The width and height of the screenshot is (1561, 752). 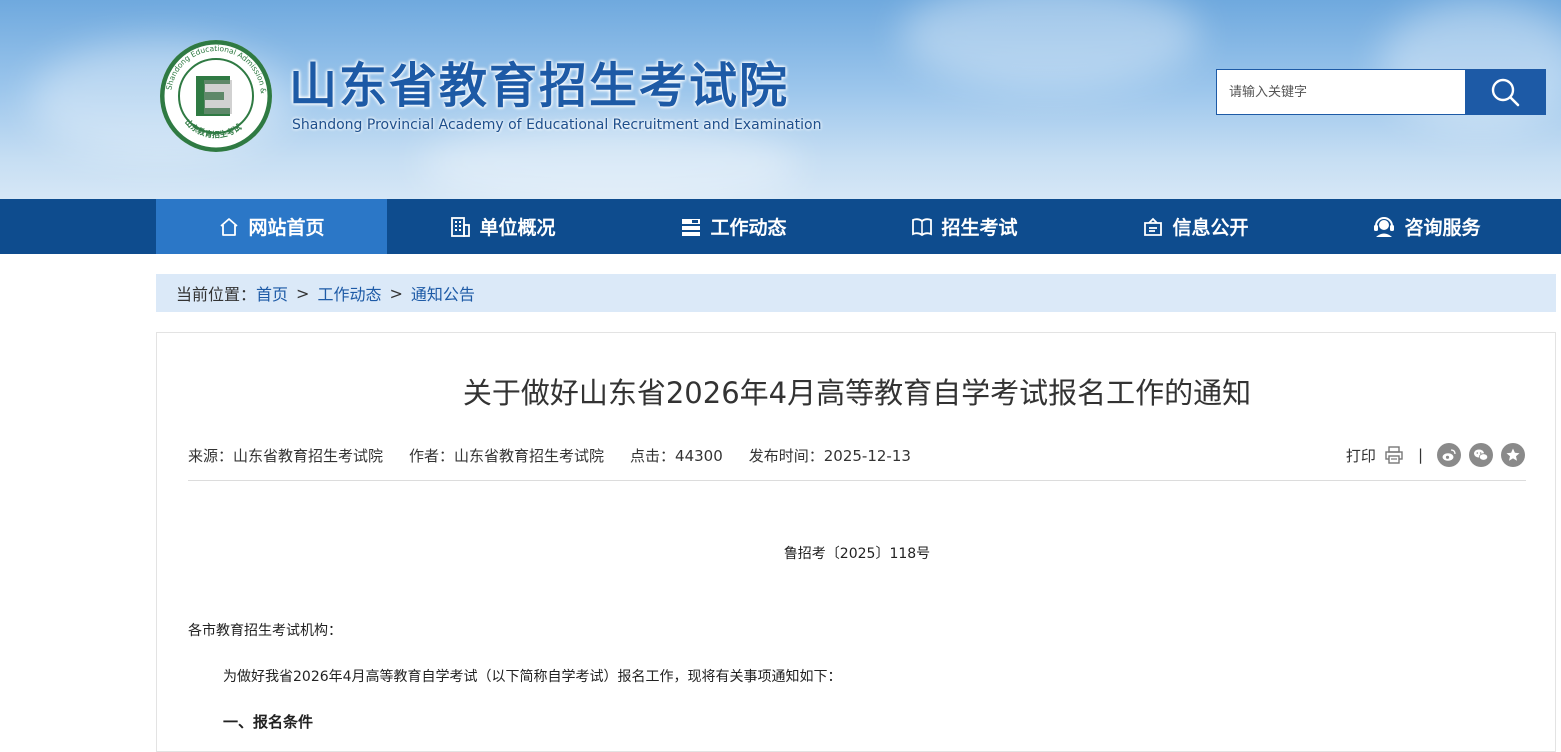 I want to click on print-link: 打印, so click(x=1361, y=455).